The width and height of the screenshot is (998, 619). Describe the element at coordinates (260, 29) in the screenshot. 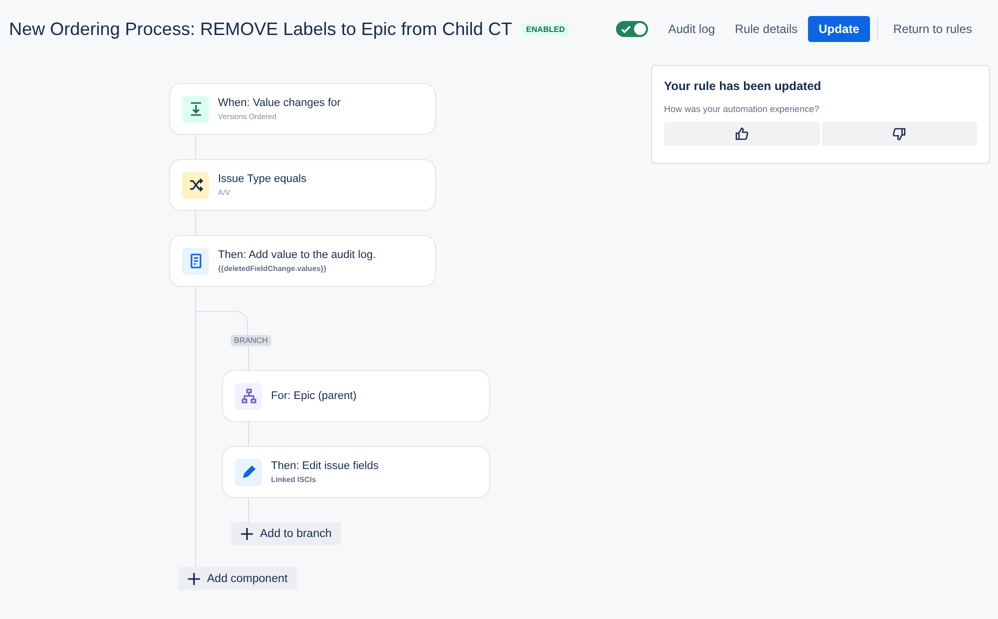

I see `rule-title: New Ordering Process: REMOVE Labels to Epic from Child CT` at that location.